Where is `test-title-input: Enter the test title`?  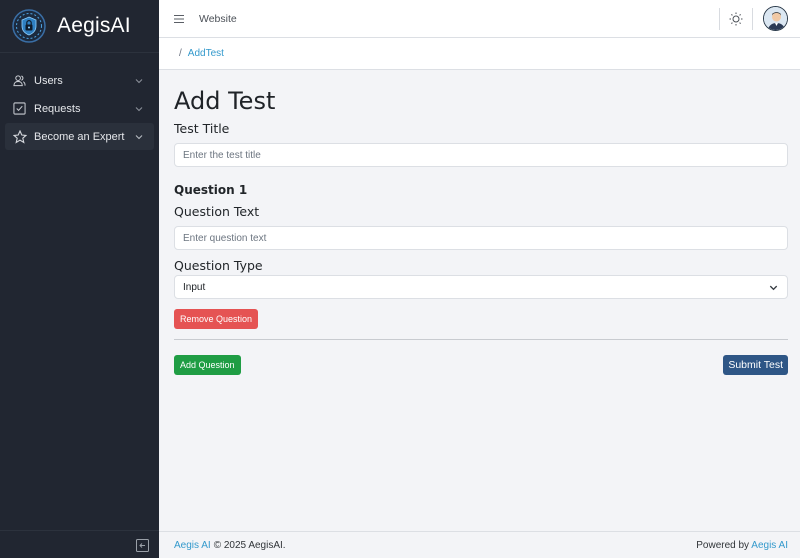 test-title-input: Enter the test title is located at coordinates (481, 155).